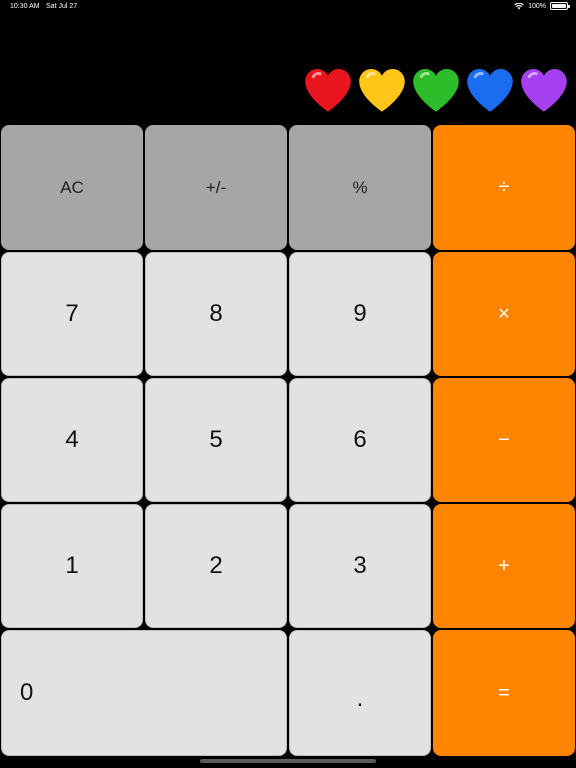  Describe the element at coordinates (72, 314) in the screenshot. I see `digit-7-button: 7` at that location.